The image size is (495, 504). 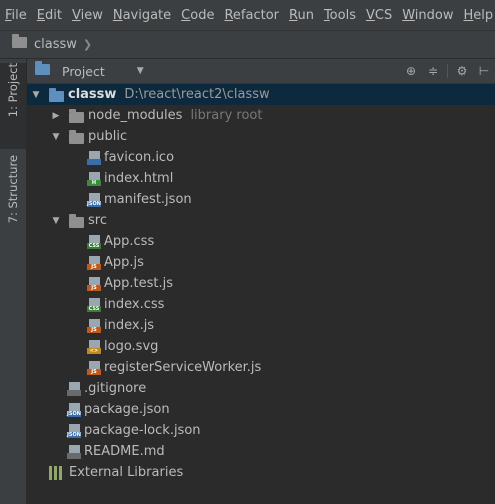 What do you see at coordinates (16, 15) in the screenshot?
I see `menu-file: File` at bounding box center [16, 15].